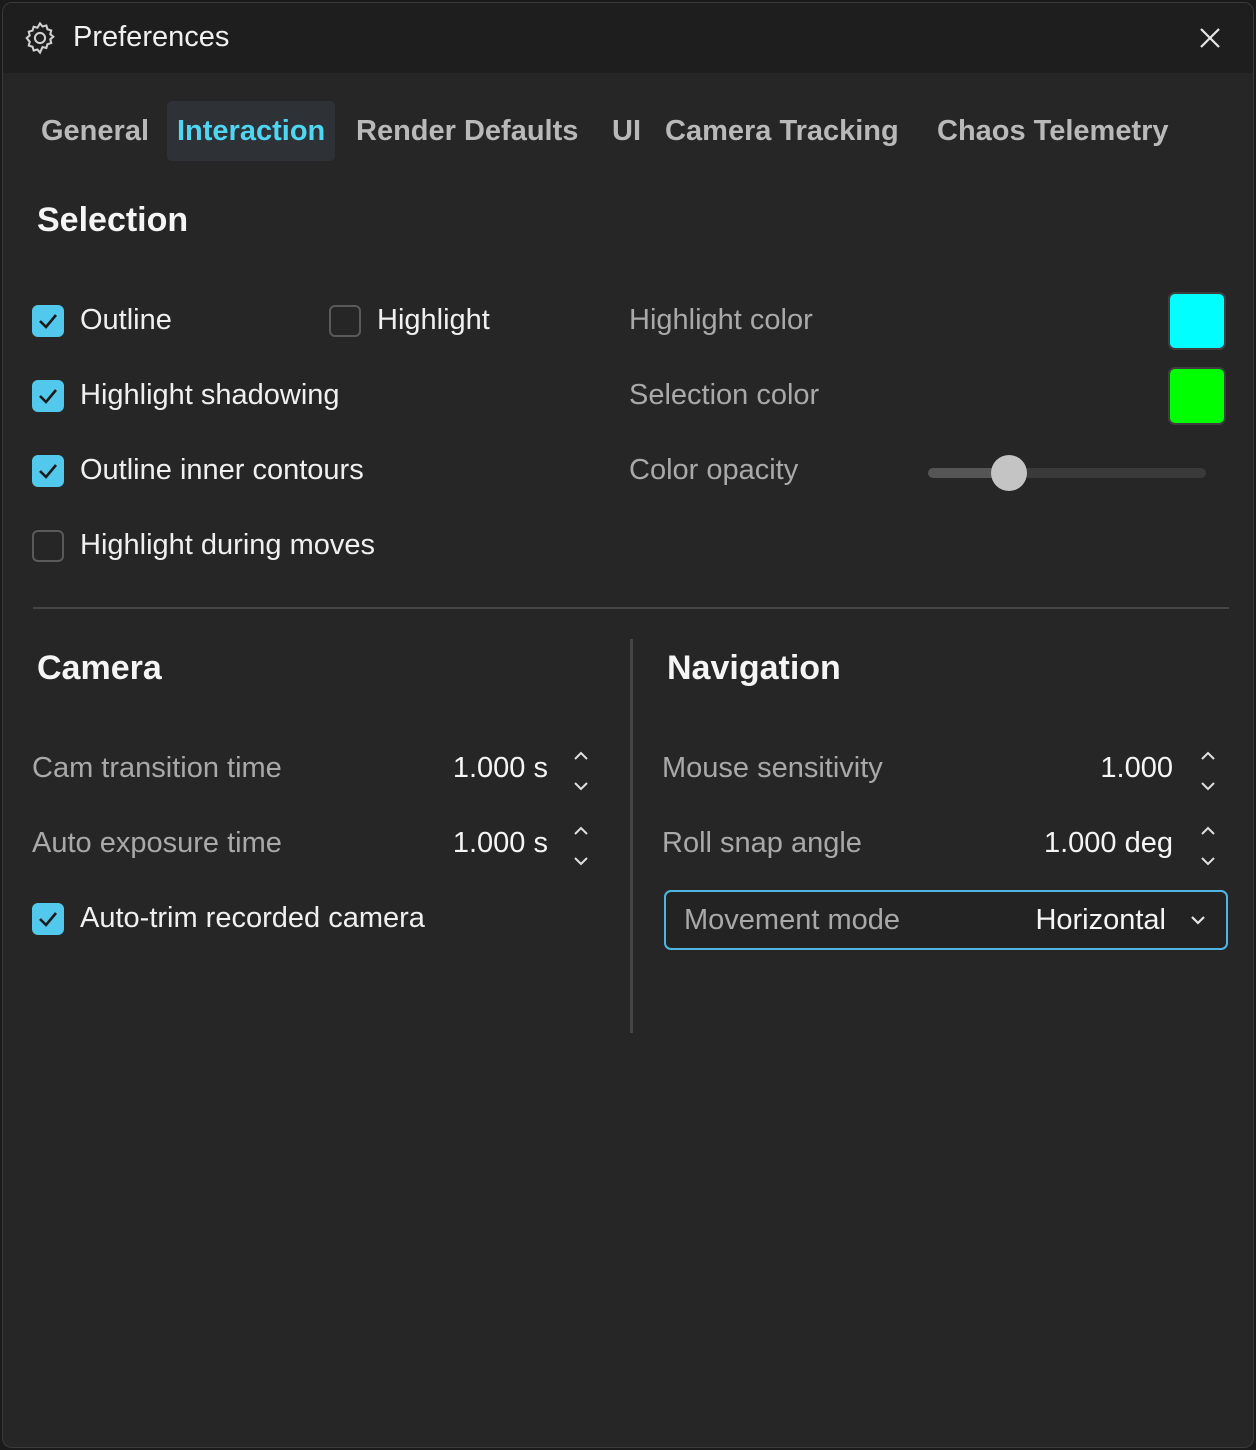 This screenshot has width=1256, height=1450. Describe the element at coordinates (40, 38) in the screenshot. I see `gear-icon` at that location.